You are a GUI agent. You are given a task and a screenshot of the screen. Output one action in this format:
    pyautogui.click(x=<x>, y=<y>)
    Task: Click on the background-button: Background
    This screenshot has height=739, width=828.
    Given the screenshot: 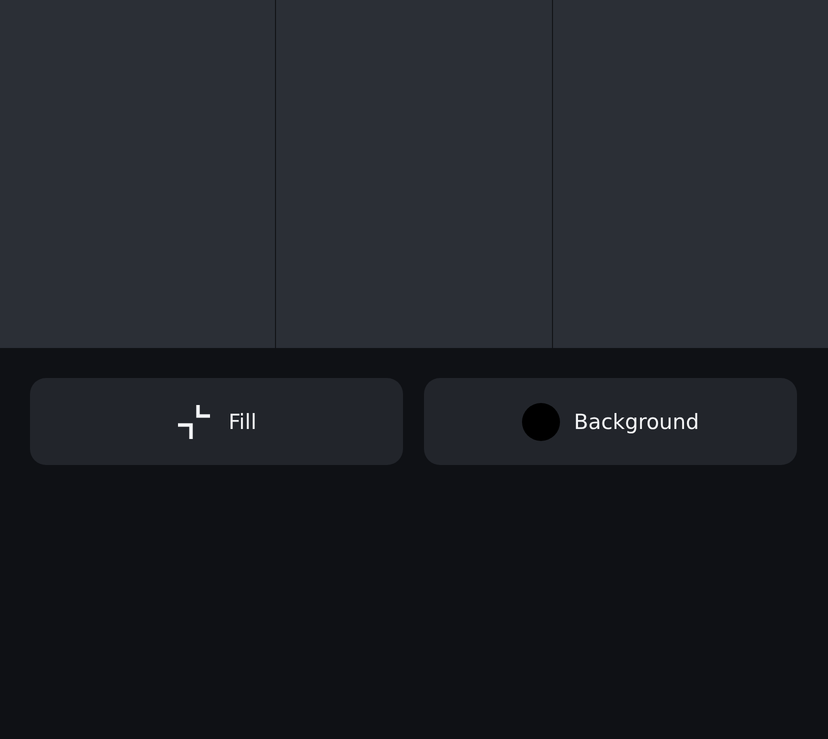 What is the action you would take?
    pyautogui.click(x=610, y=421)
    